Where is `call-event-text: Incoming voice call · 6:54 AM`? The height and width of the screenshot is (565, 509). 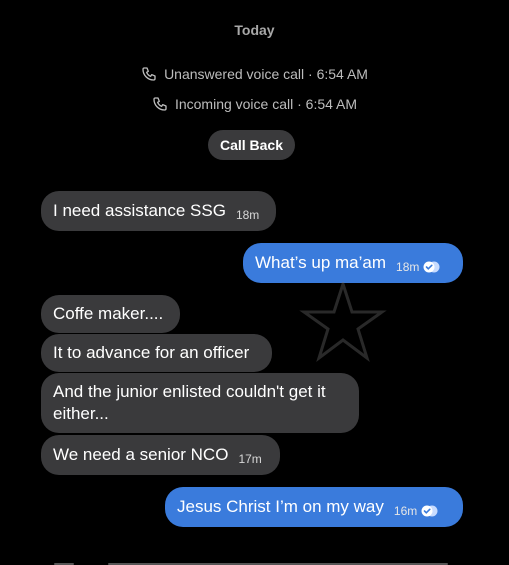
call-event-text: Incoming voice call · 6:54 AM is located at coordinates (266, 104).